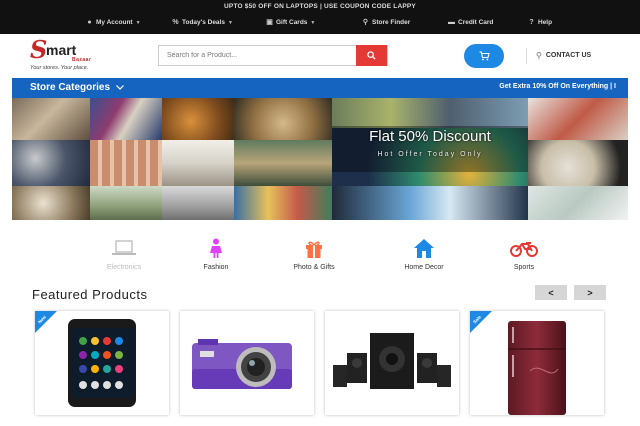 This screenshot has width=640, height=426. I want to click on product-card-refrigerator: Sale, so click(537, 363).